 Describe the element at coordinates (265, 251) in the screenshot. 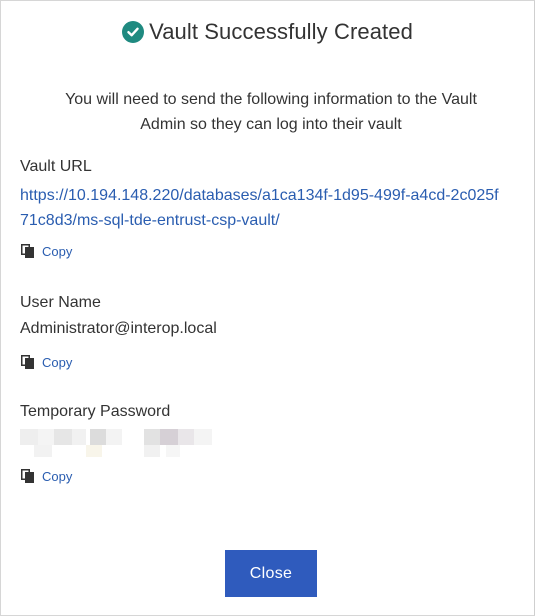

I see `vault-url-copy-button: Copy` at that location.